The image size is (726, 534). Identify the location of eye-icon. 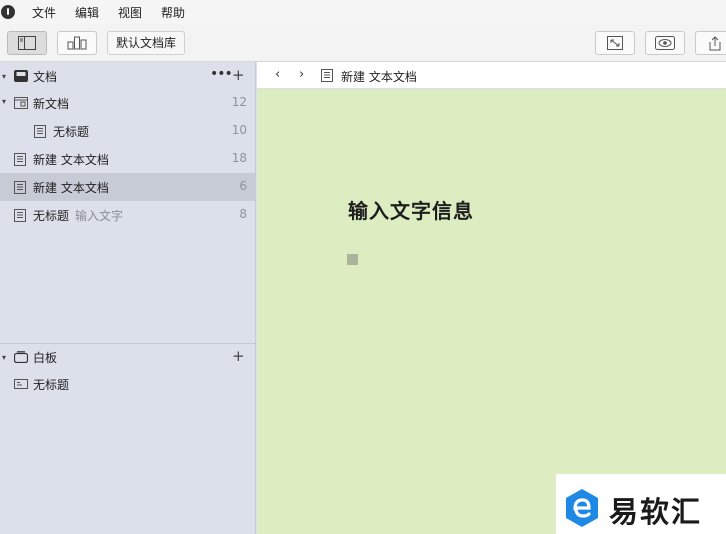
(665, 43).